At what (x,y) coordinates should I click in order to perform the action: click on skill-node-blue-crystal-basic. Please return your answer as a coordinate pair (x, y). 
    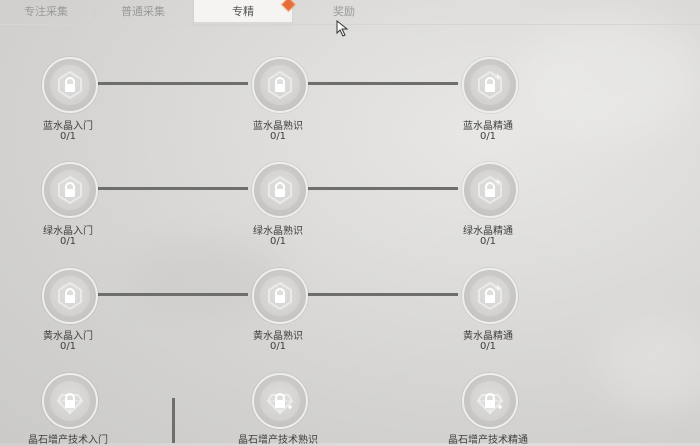
    Looking at the image, I should click on (70, 85).